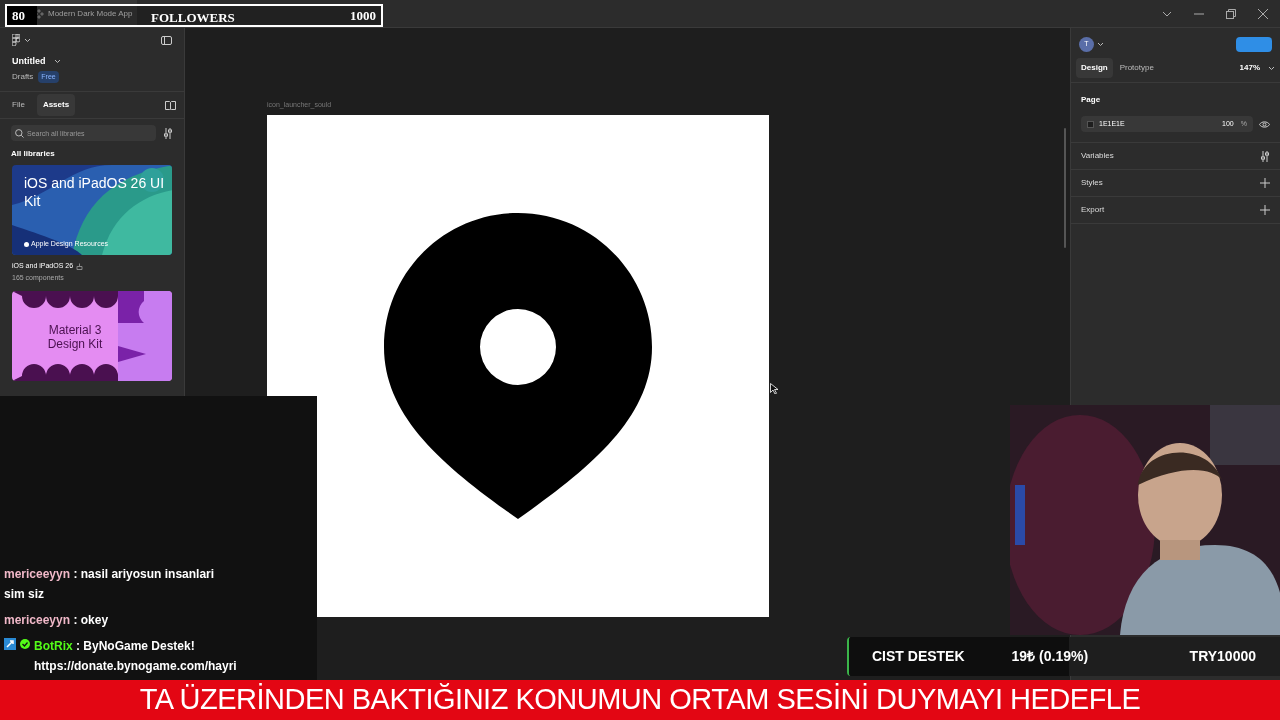 This screenshot has height=720, width=1280. I want to click on section-title: Export, so click(1093, 210).